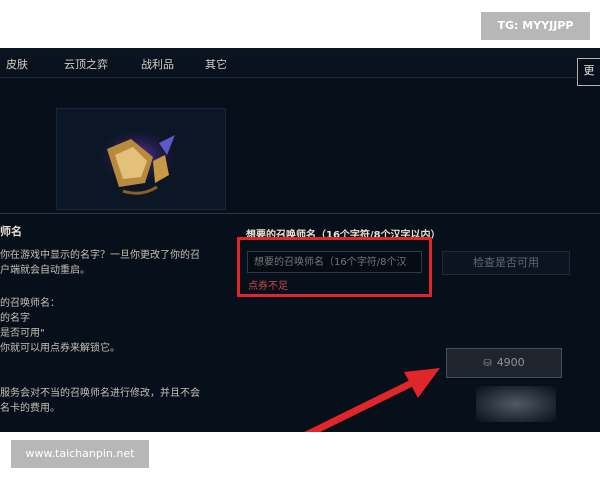 The width and height of the screenshot is (600, 480). What do you see at coordinates (86, 64) in the screenshot?
I see `nav-item-tft: 云顶之弈` at bounding box center [86, 64].